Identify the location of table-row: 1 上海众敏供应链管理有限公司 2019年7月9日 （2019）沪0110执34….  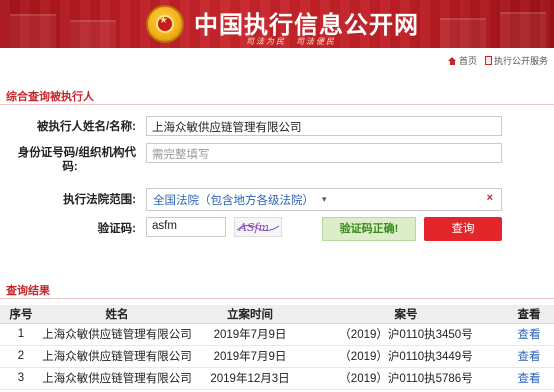
(277, 334).